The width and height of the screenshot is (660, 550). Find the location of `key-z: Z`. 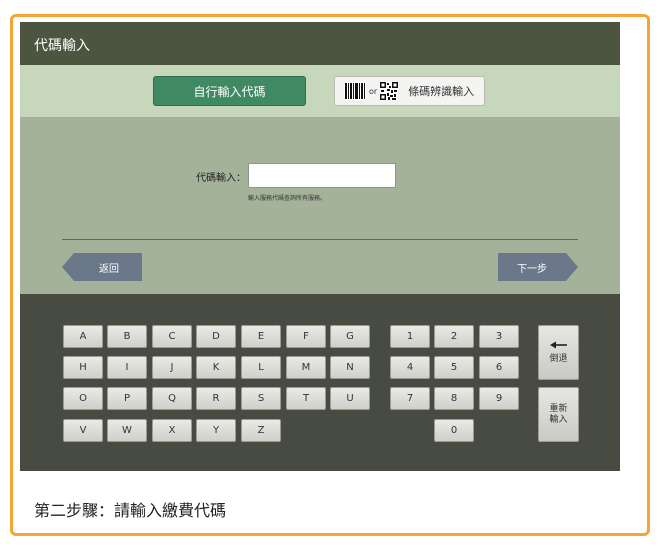

key-z: Z is located at coordinates (261, 430).